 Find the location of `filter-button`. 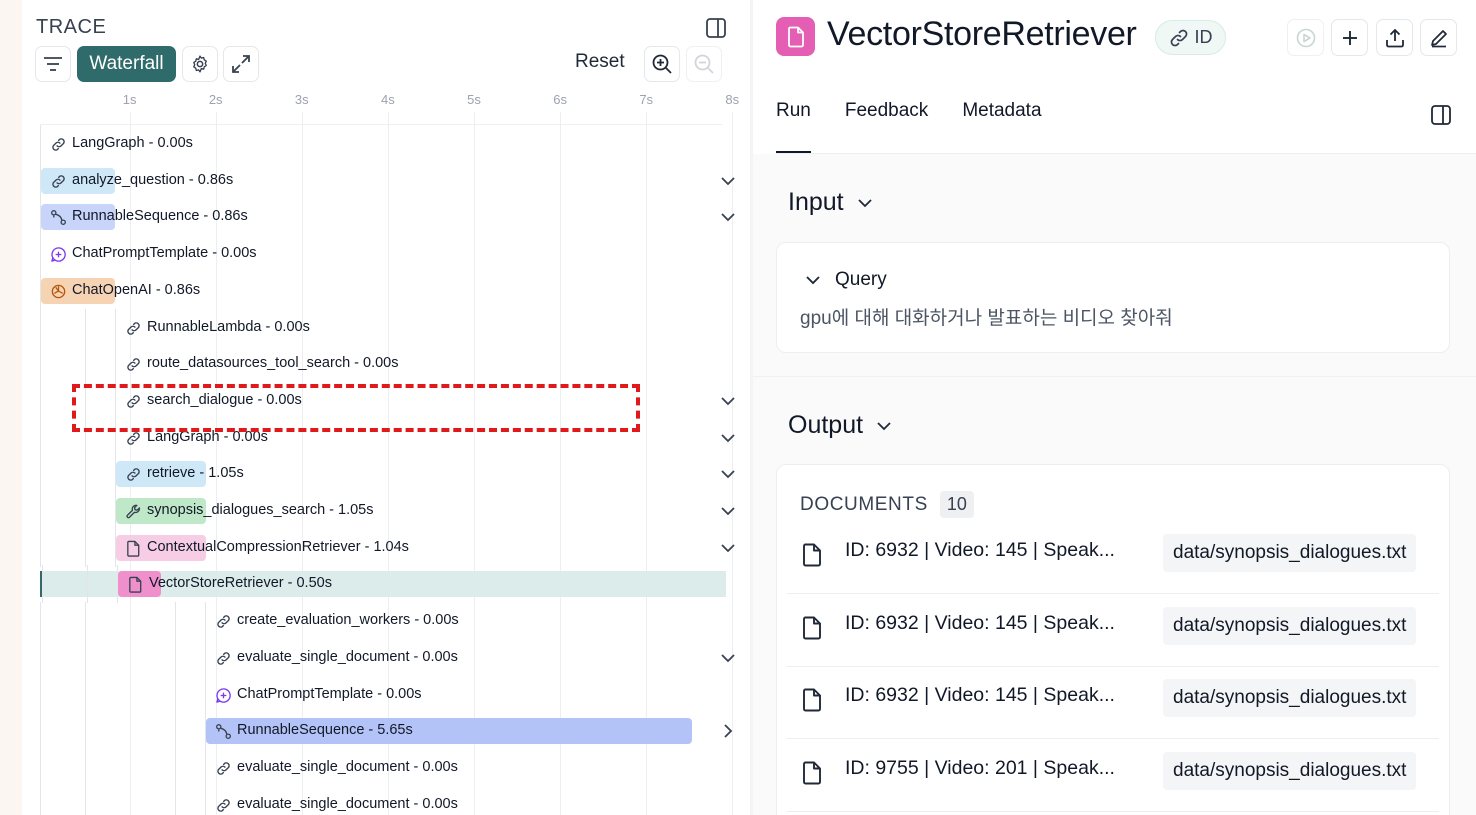

filter-button is located at coordinates (53, 64).